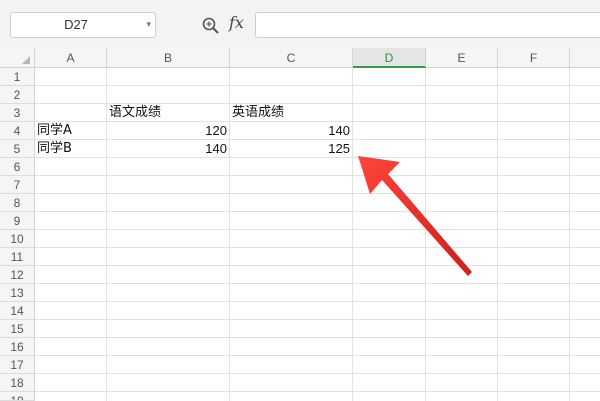 This screenshot has height=401, width=600. I want to click on cell-c4: 140, so click(291, 131).